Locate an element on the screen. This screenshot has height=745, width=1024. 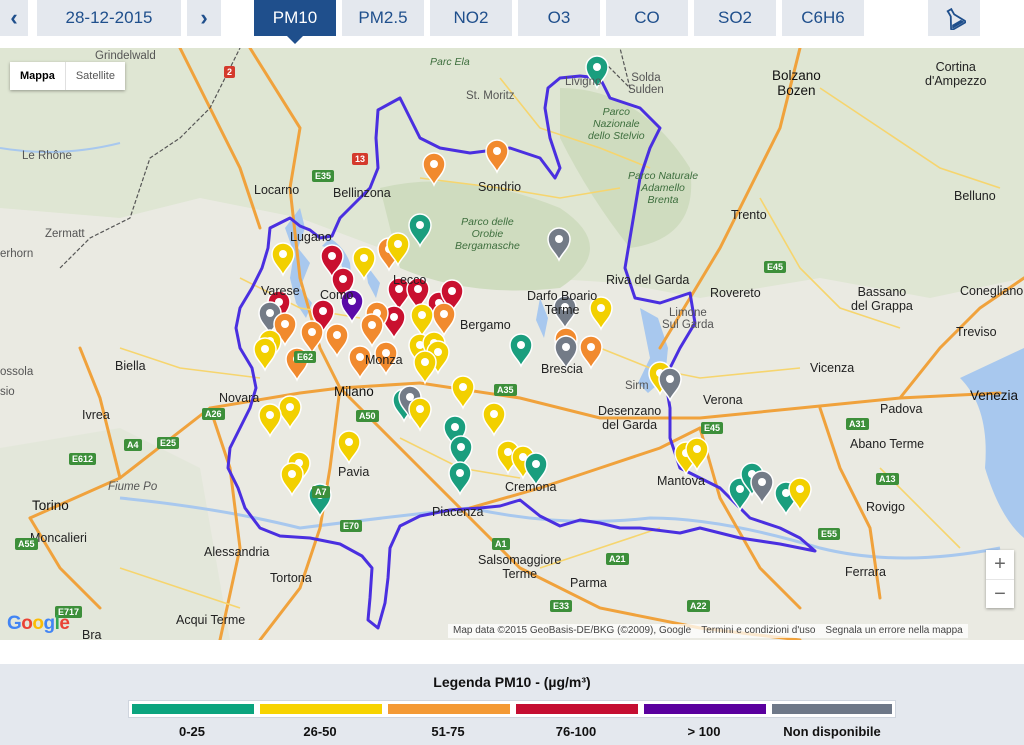
road-shield: A35 is located at coordinates (505, 390).